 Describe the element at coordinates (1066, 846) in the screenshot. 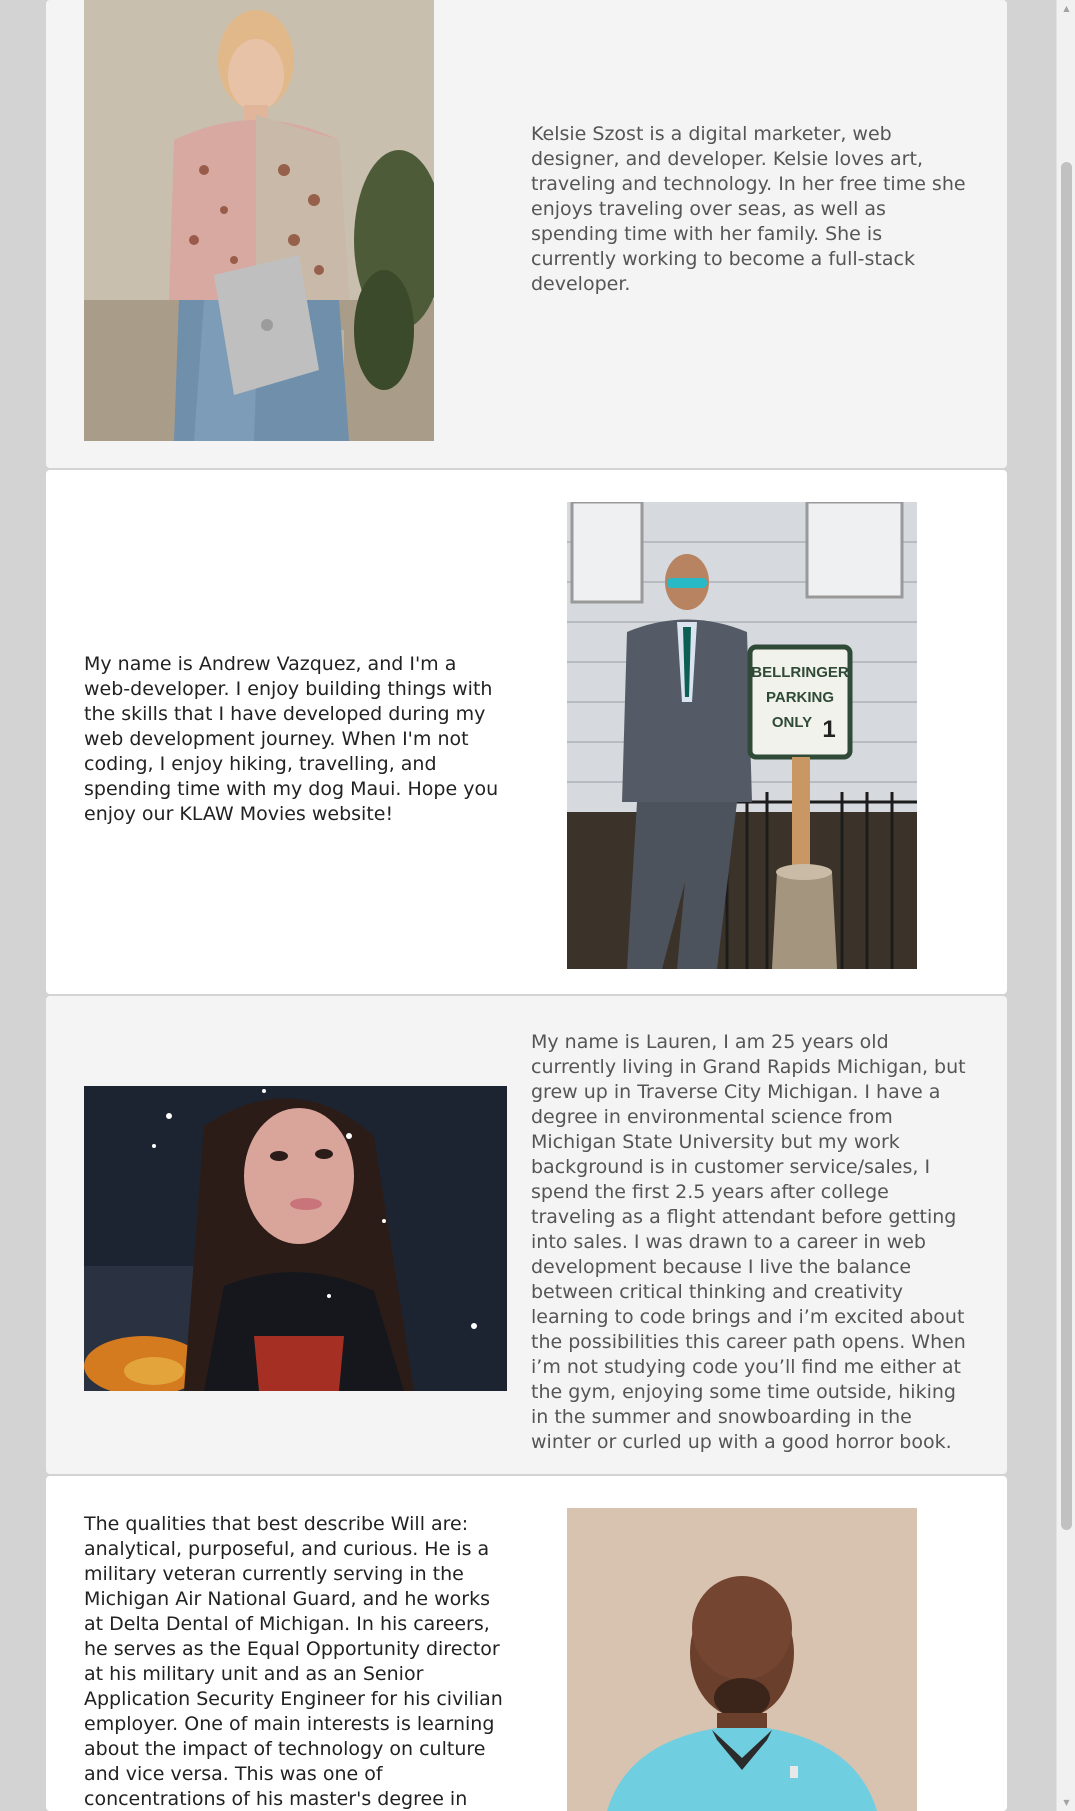

I see `scrollbar-thumb` at that location.